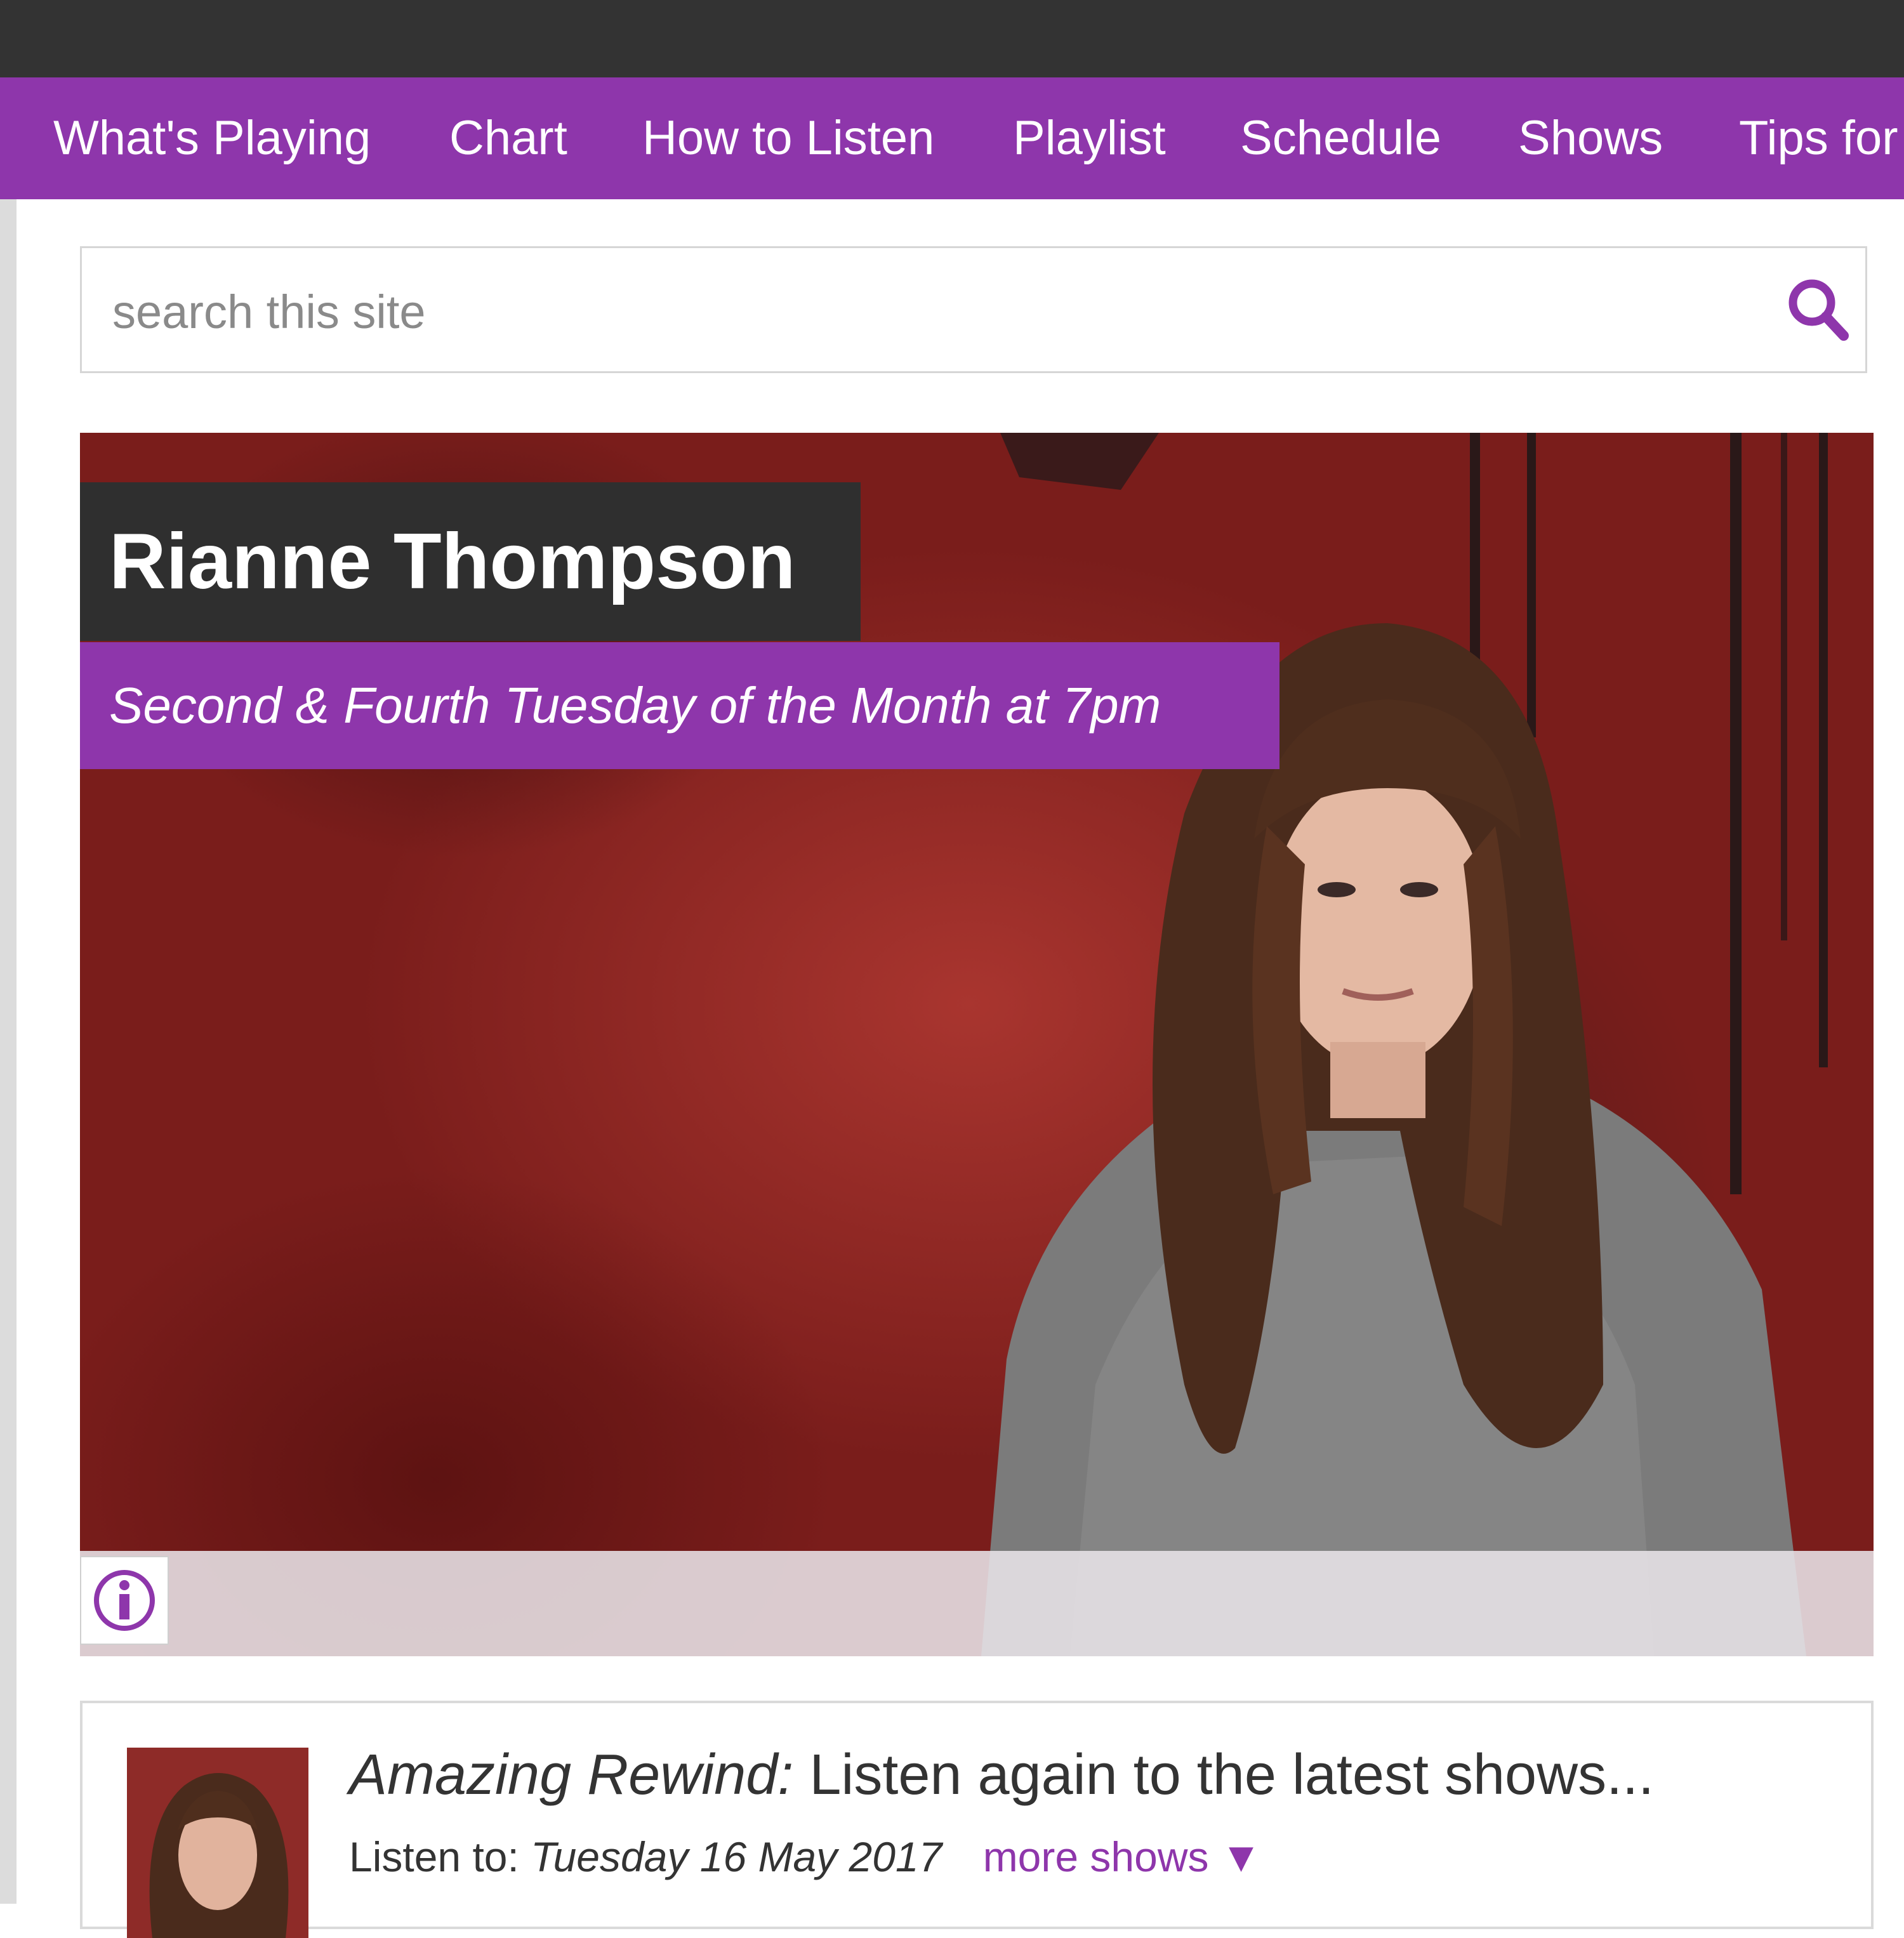  What do you see at coordinates (508, 138) in the screenshot?
I see `nav-chart: Chart` at bounding box center [508, 138].